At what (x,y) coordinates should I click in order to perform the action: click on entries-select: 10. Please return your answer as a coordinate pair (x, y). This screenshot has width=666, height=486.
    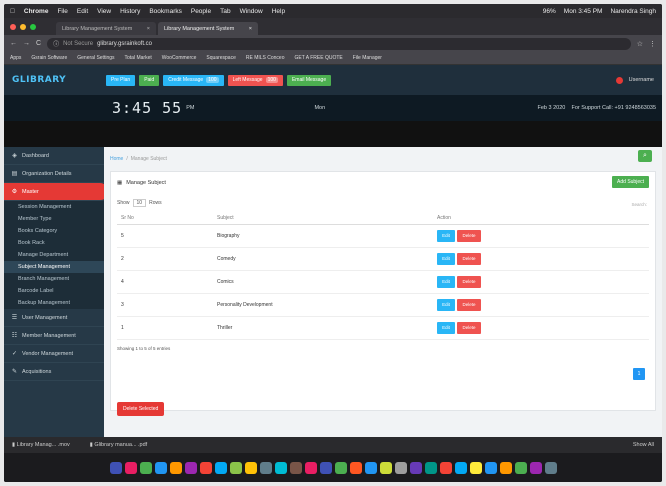
    Looking at the image, I should click on (139, 203).